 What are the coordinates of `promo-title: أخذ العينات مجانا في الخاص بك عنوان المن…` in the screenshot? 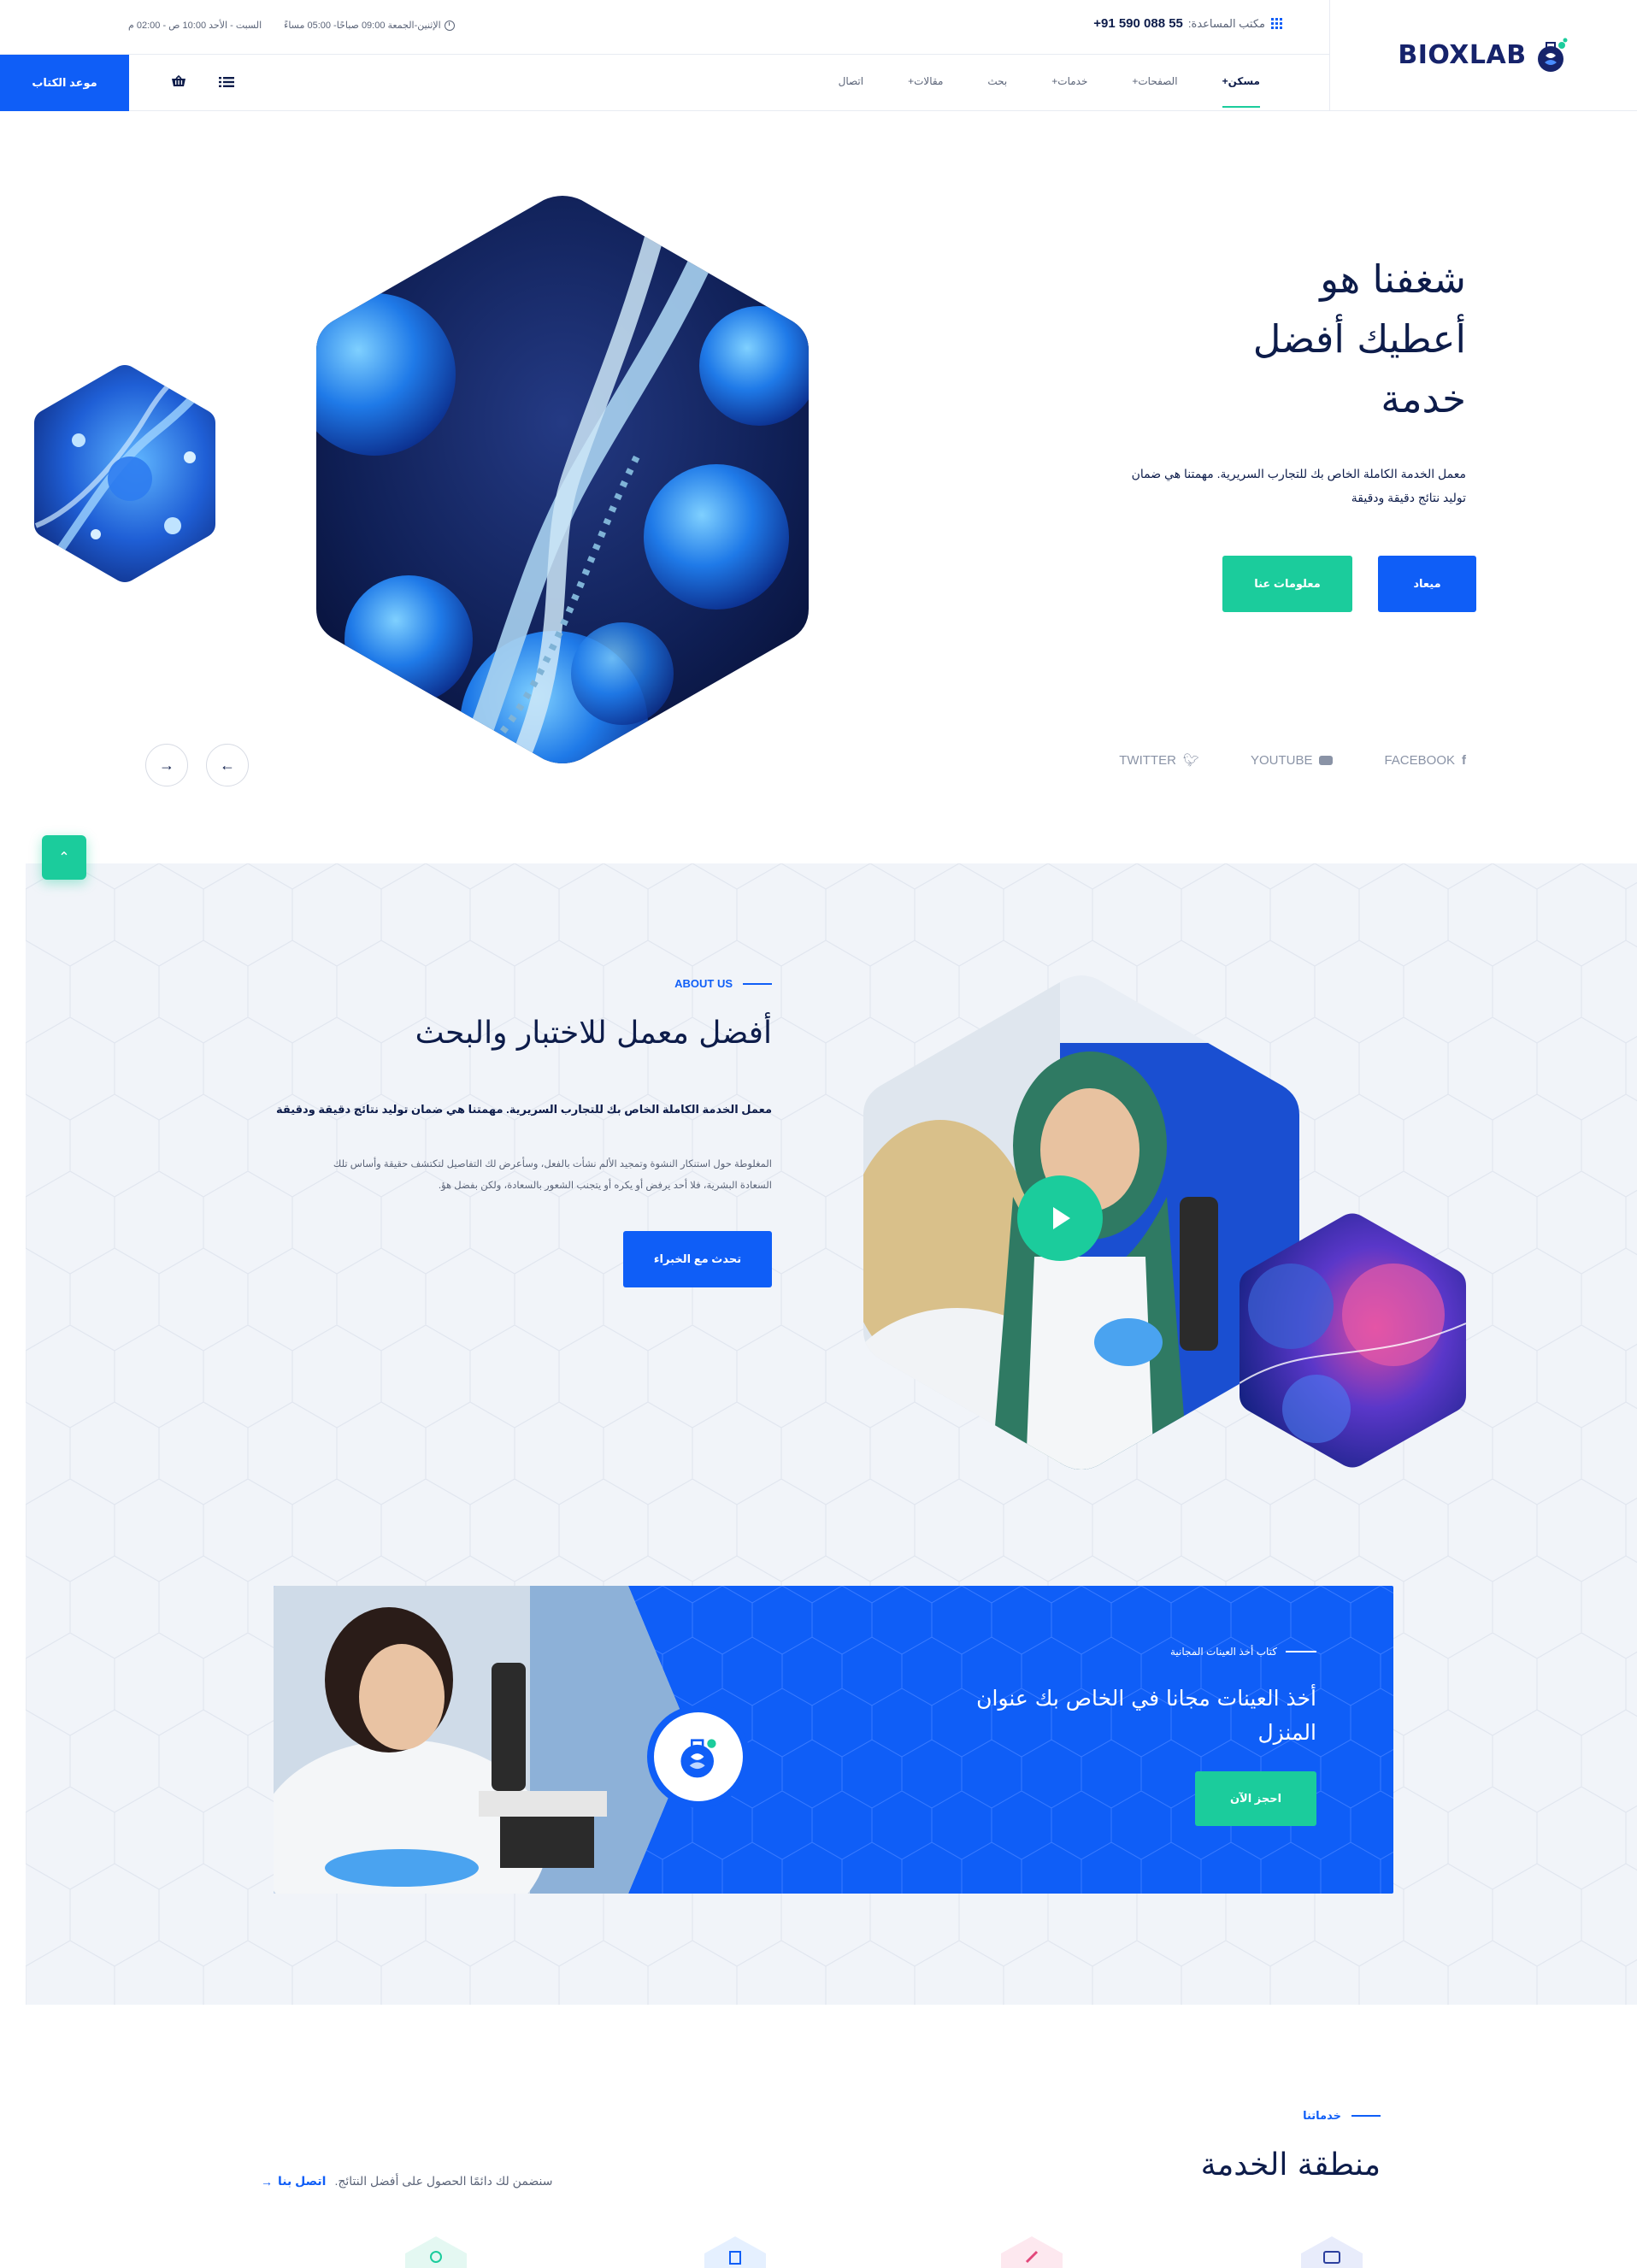 It's located at (1146, 1715).